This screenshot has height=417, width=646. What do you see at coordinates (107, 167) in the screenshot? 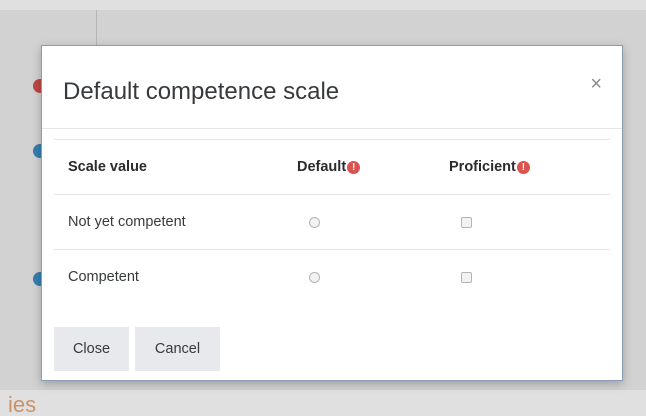
I see `column-header-scale-value: Scale value` at bounding box center [107, 167].